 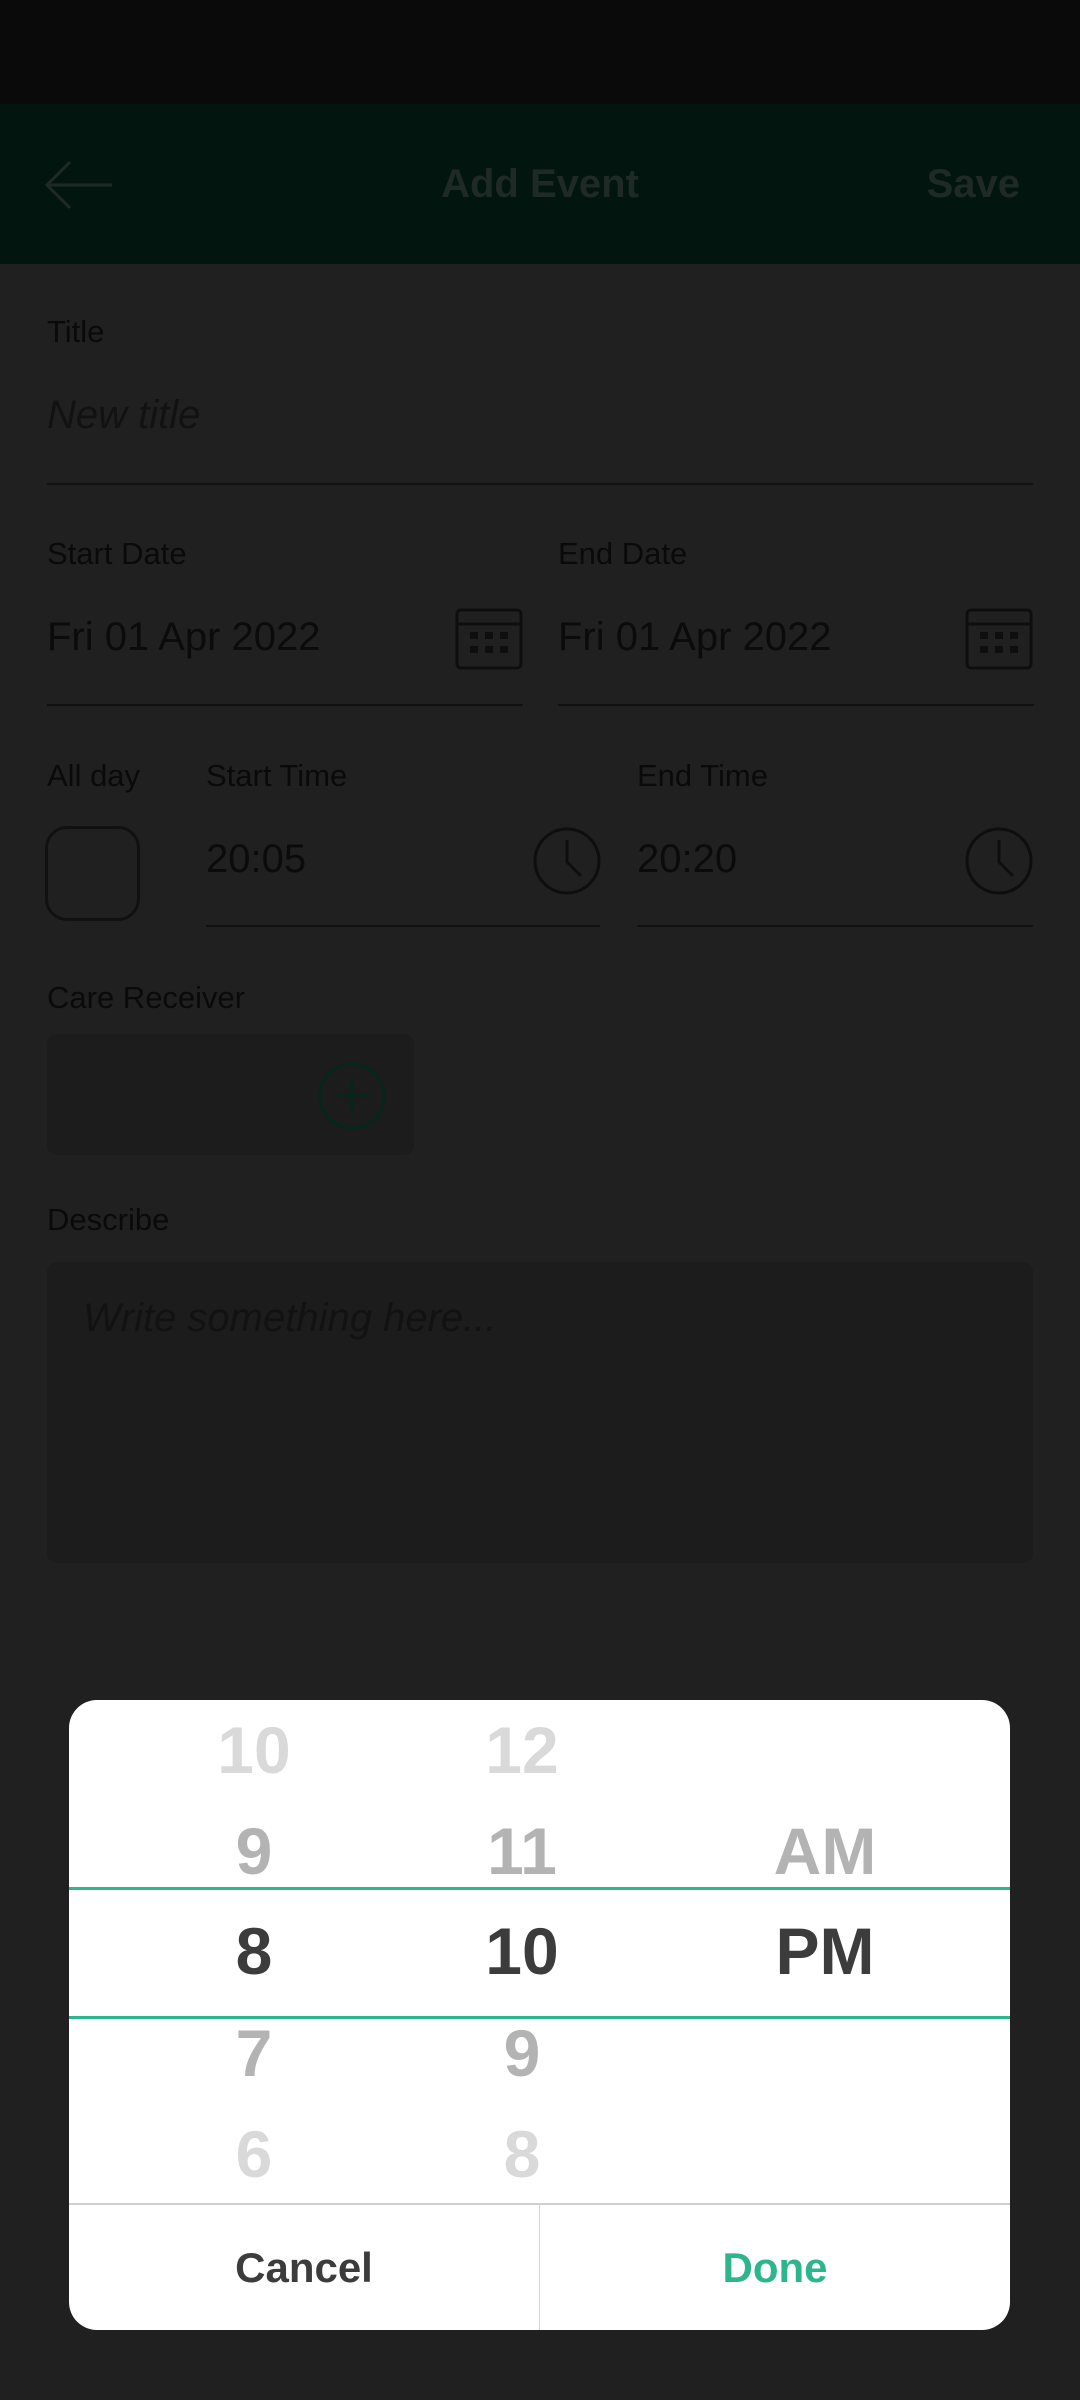 What do you see at coordinates (184, 637) in the screenshot?
I see `start-date-field: Fri 01 Apr 2022` at bounding box center [184, 637].